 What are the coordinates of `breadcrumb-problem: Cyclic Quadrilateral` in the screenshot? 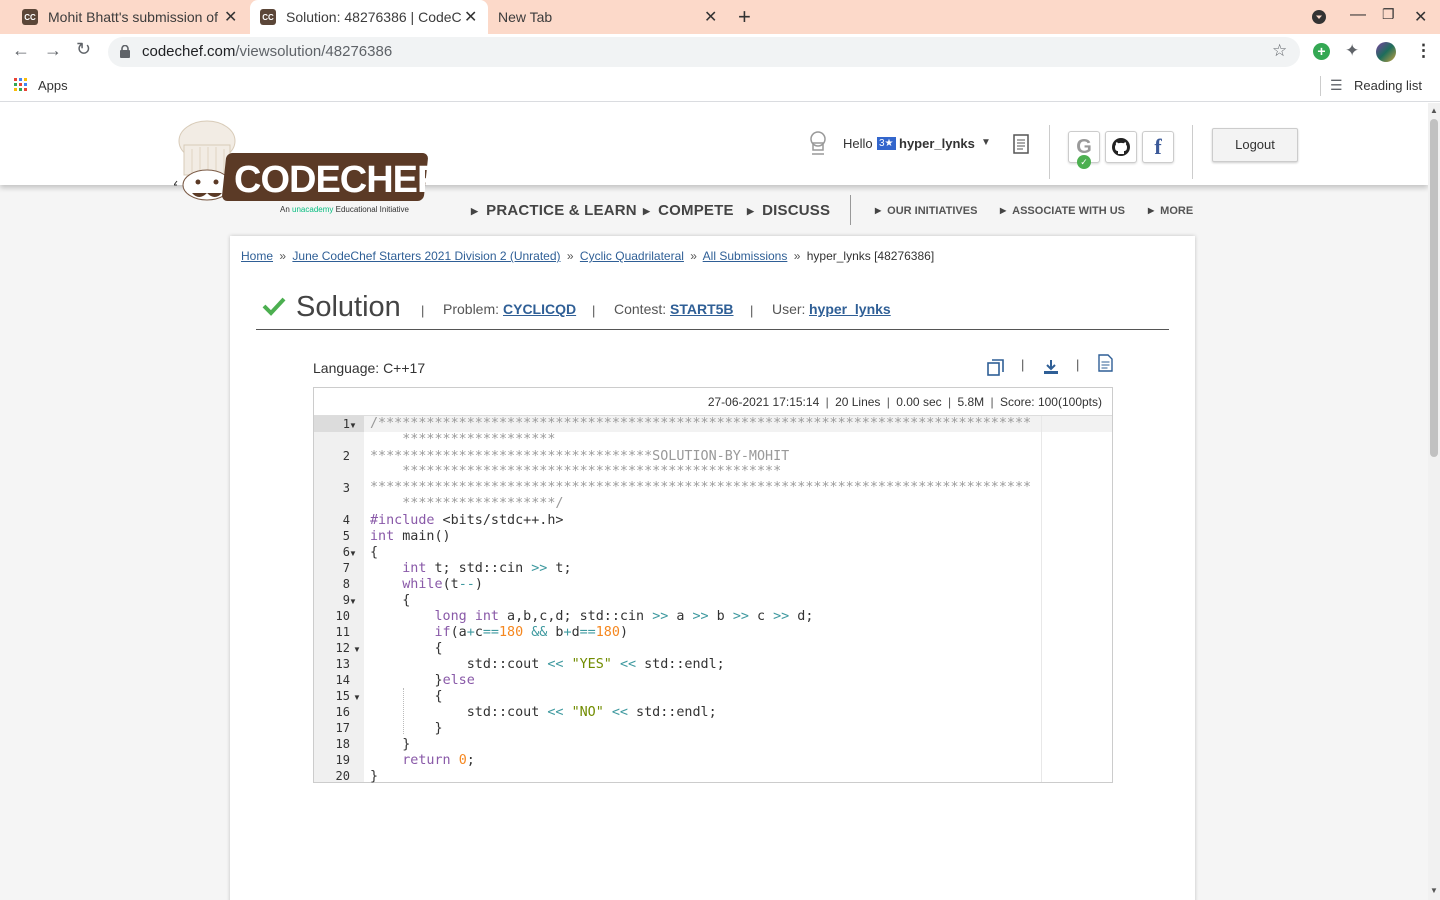 It's located at (632, 256).